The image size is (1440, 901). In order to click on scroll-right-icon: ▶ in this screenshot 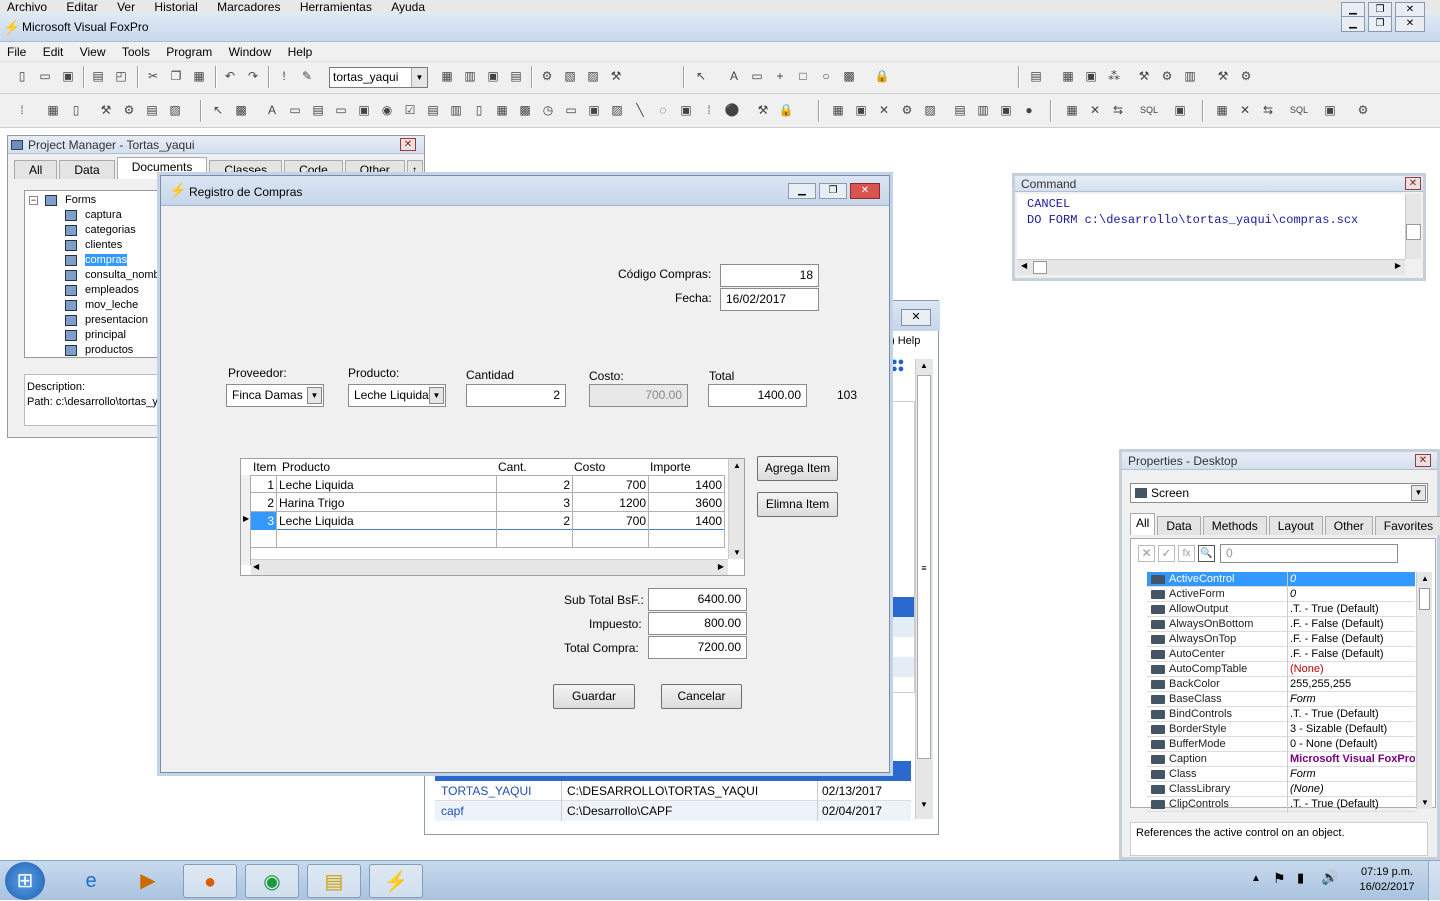, I will do `click(1398, 265)`.